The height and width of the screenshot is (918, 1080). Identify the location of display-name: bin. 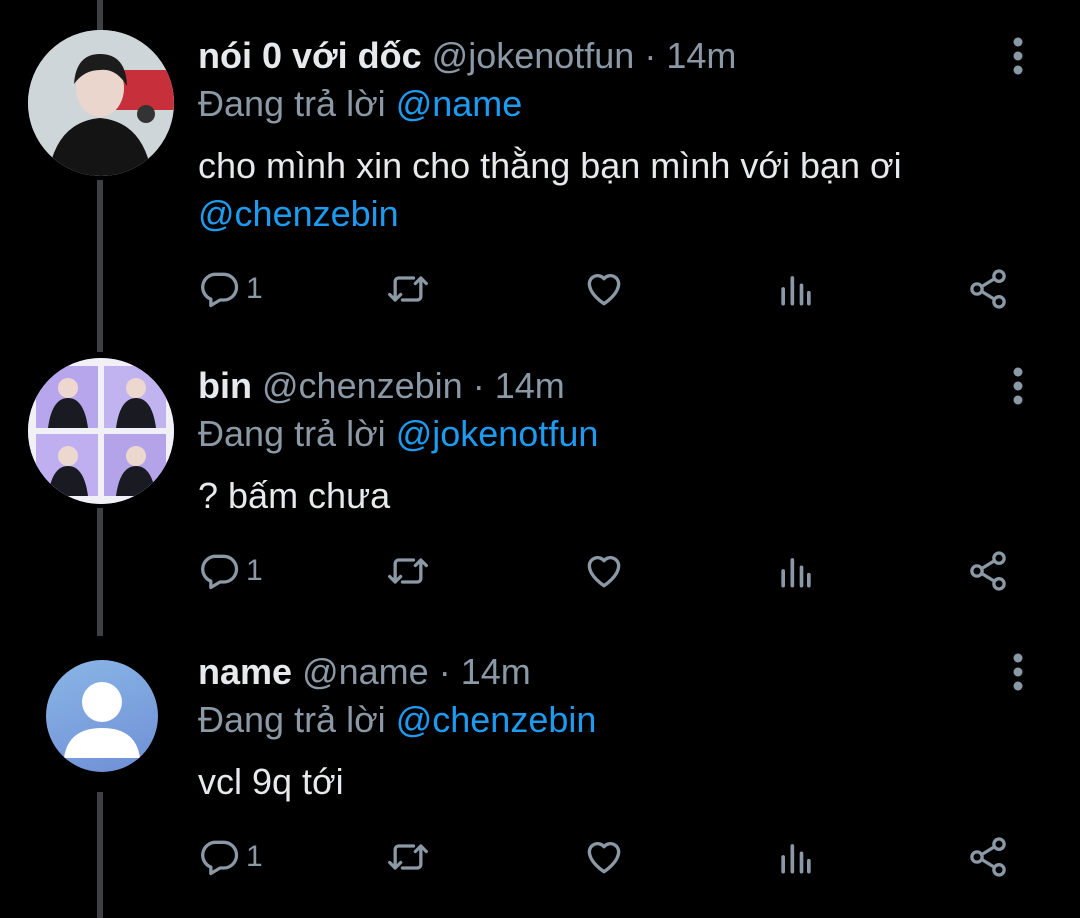
(225, 385).